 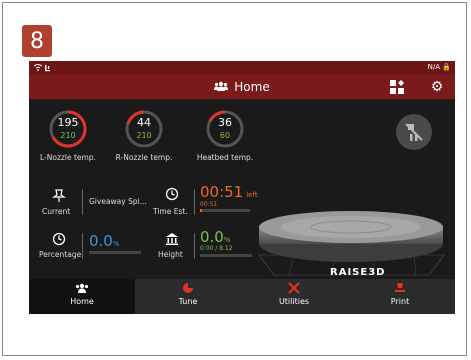 I want to click on step-badge: 8, so click(x=37, y=41).